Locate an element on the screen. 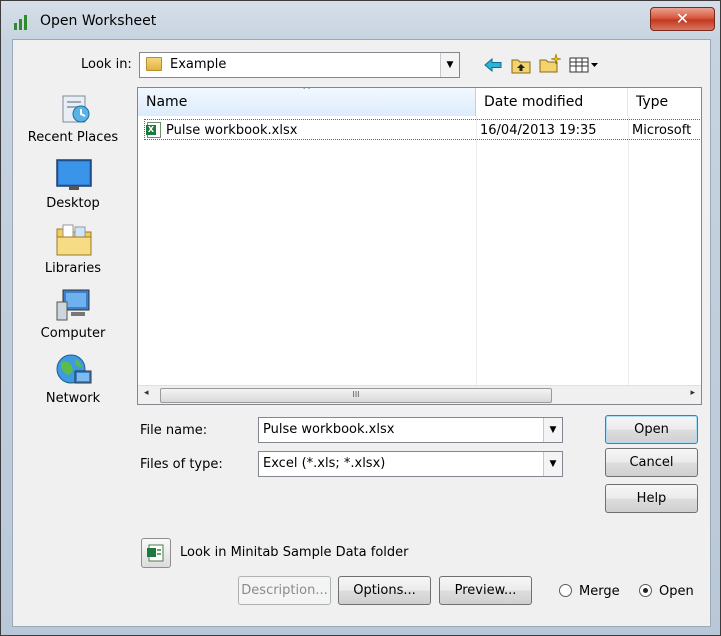 This screenshot has height=636, width=721. scroll-right-icon: ▸ is located at coordinates (692, 393).